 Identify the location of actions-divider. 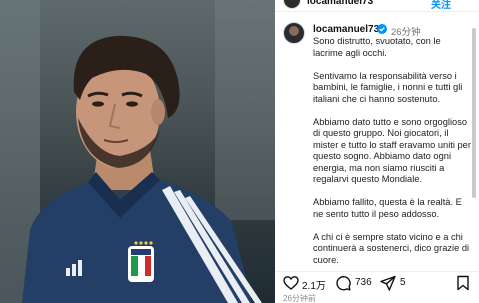
(377, 271).